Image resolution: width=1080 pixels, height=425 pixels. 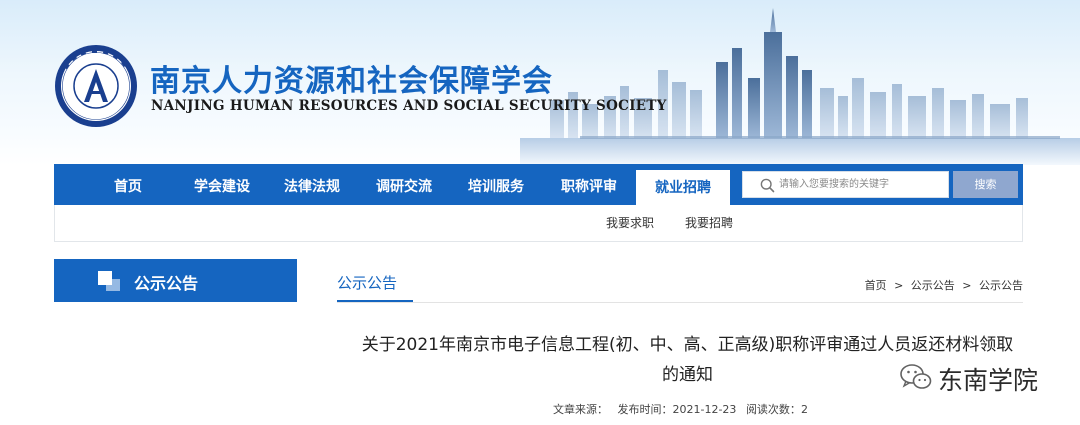 What do you see at coordinates (312, 184) in the screenshot?
I see `nav-item-laws-regulations: 法律法规` at bounding box center [312, 184].